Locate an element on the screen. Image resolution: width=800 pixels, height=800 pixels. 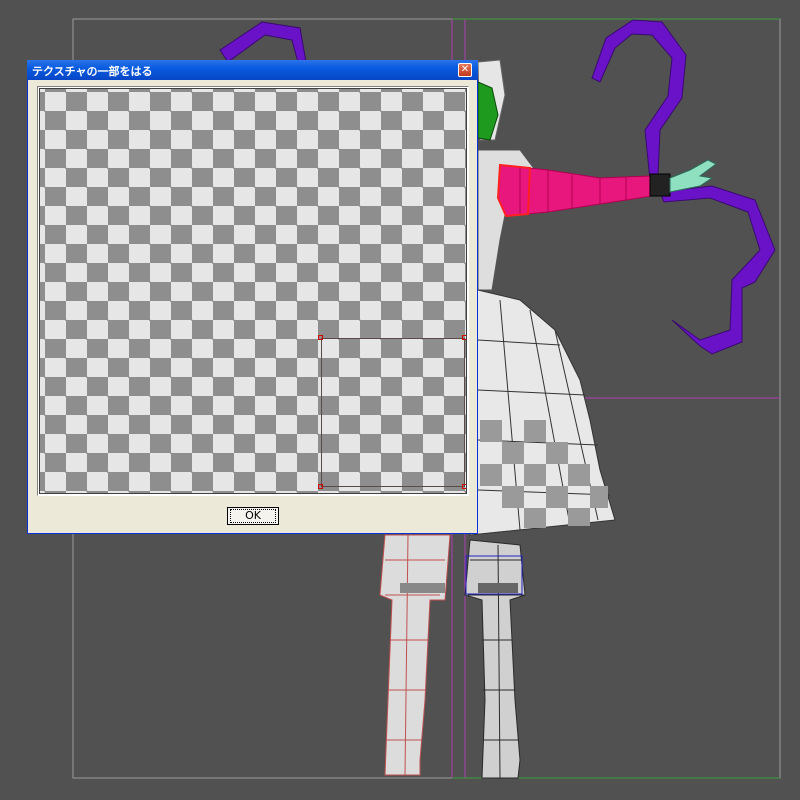
right-tentacle-lower is located at coordinates (717, 270).